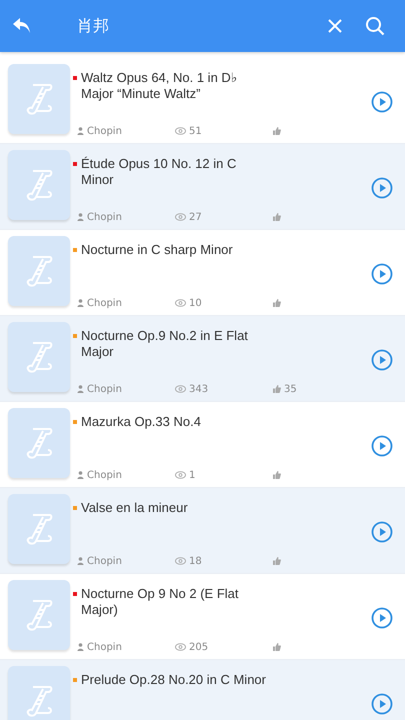  I want to click on song-title: Nocturne in C sharp Minor, so click(173, 250).